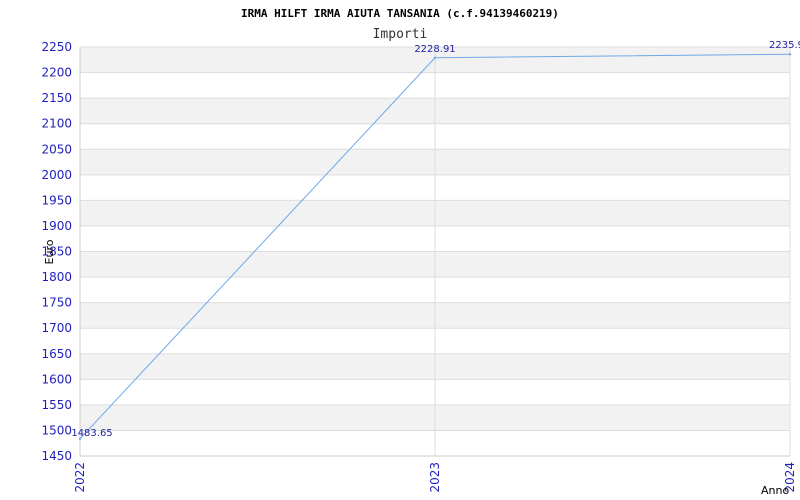 The height and width of the screenshot is (500, 800). I want to click on x-axis-ticks: 2022 2023 2024, so click(435, 477).